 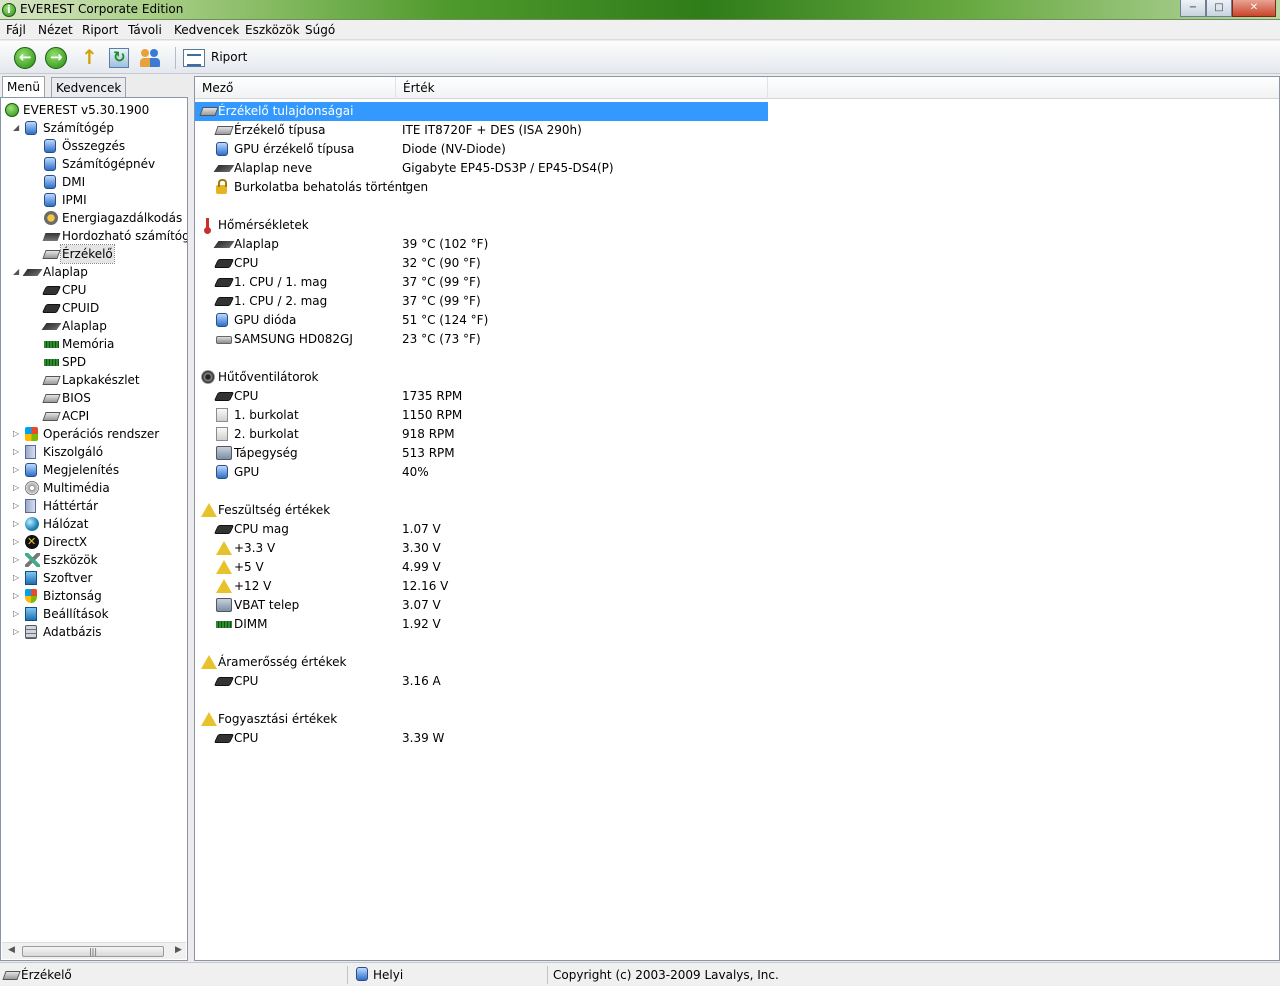 I want to click on tree-item: SPD, so click(x=94, y=362).